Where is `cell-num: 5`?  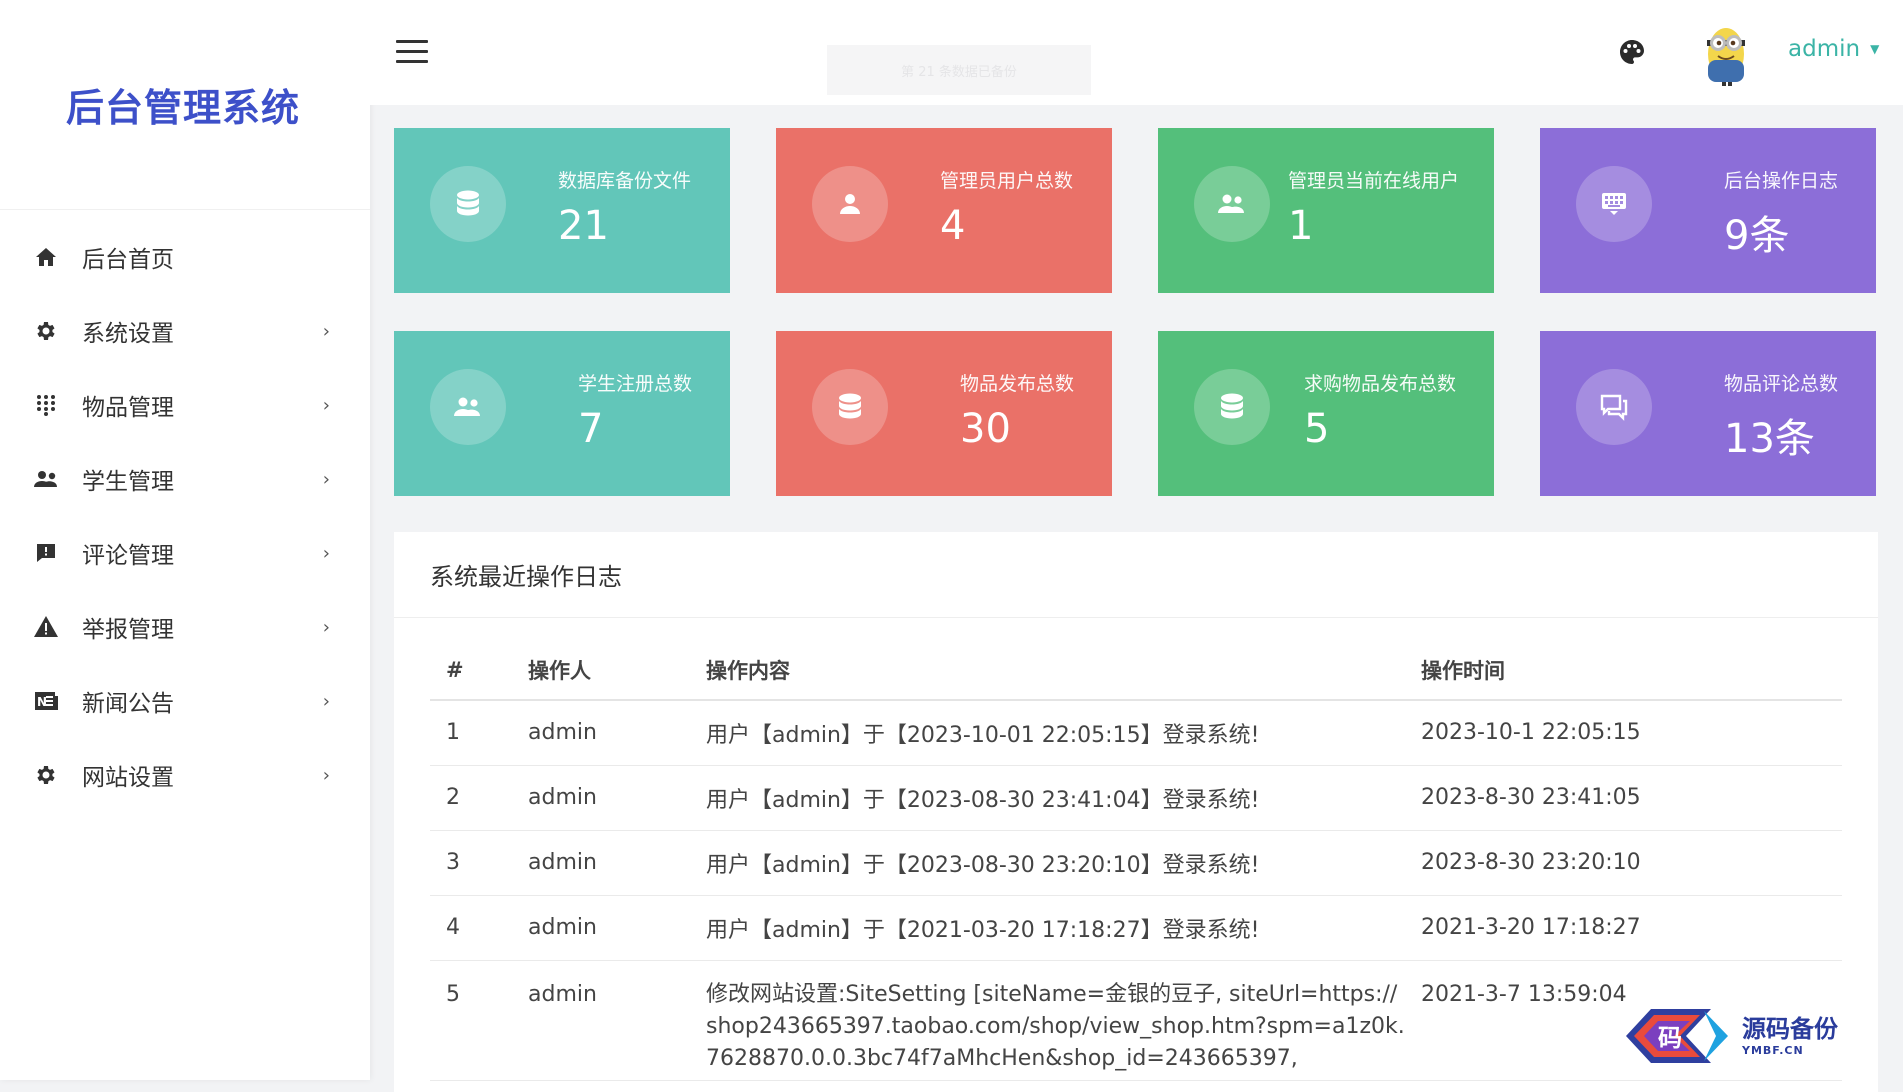
cell-num: 5 is located at coordinates (471, 1020).